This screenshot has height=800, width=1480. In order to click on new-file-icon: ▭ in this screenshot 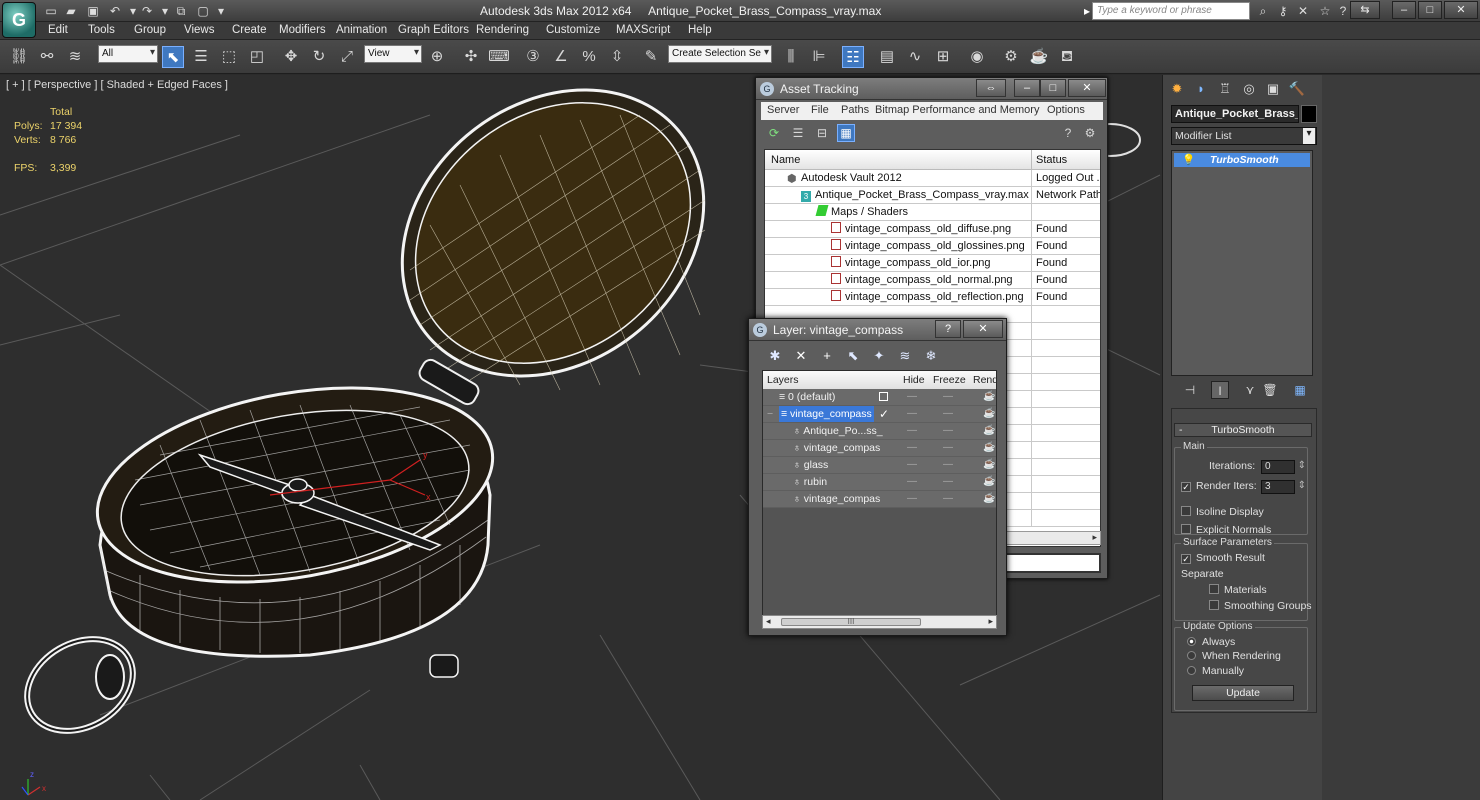, I will do `click(51, 11)`.